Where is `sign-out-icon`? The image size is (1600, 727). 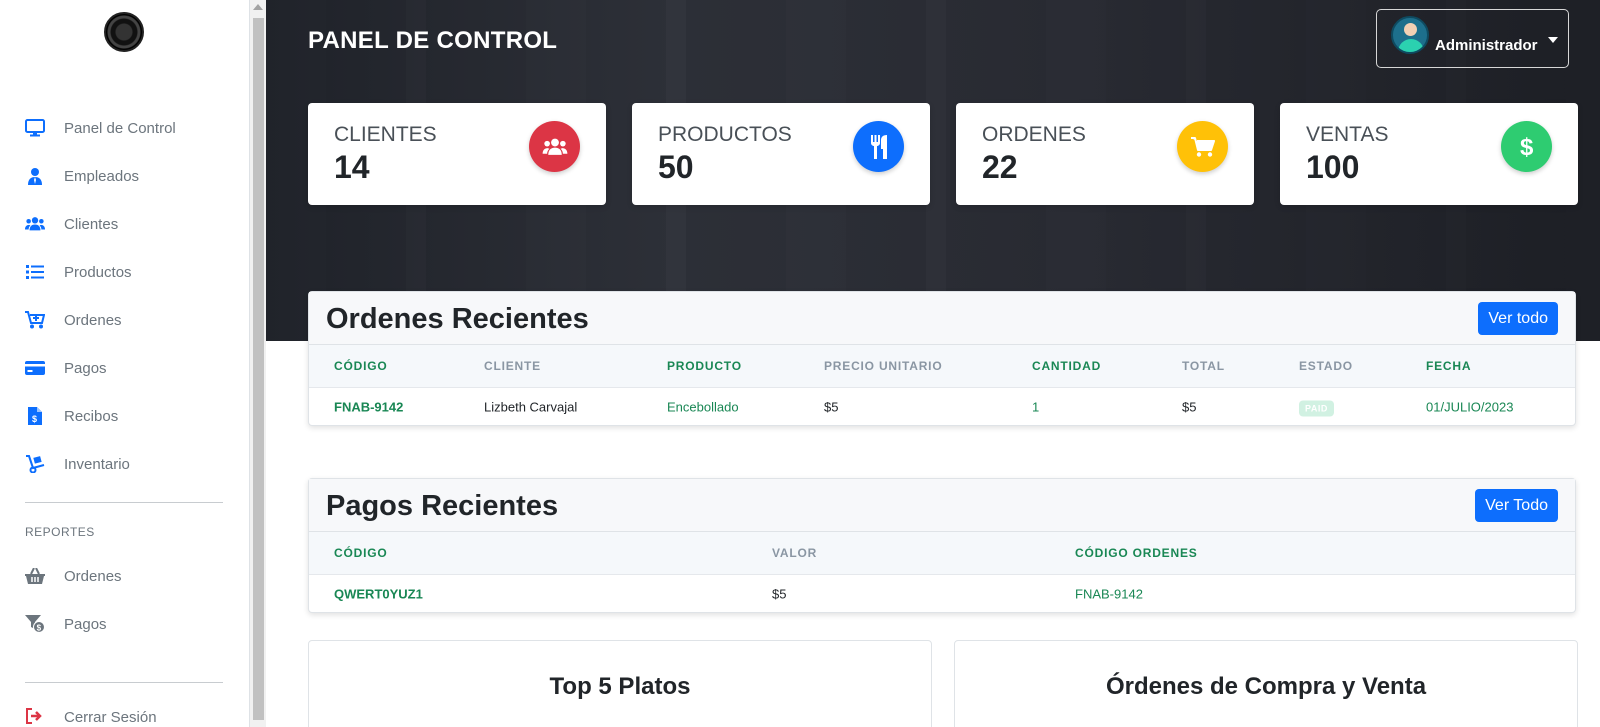
sign-out-icon is located at coordinates (35, 716).